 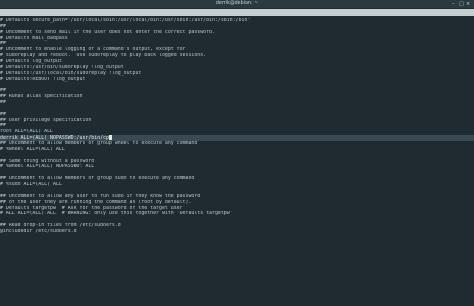 What do you see at coordinates (237, 19) in the screenshot?
I see `nano-title-bar: GNU nano 3.2 /etc/sudoers.tmp` at bounding box center [237, 19].